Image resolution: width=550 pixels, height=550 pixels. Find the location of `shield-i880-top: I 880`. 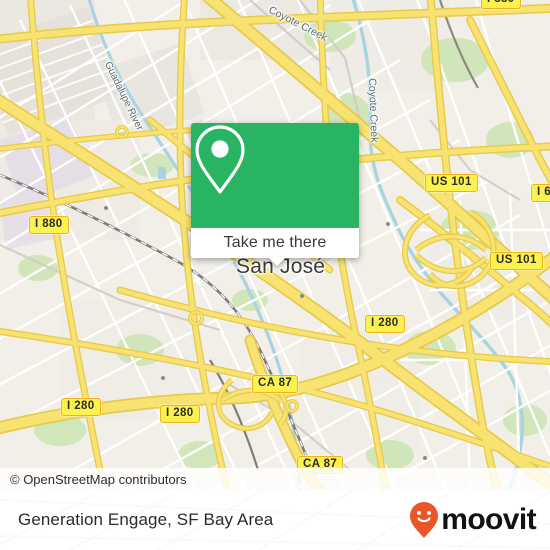

shield-i880-top: I 880 is located at coordinates (501, 4).